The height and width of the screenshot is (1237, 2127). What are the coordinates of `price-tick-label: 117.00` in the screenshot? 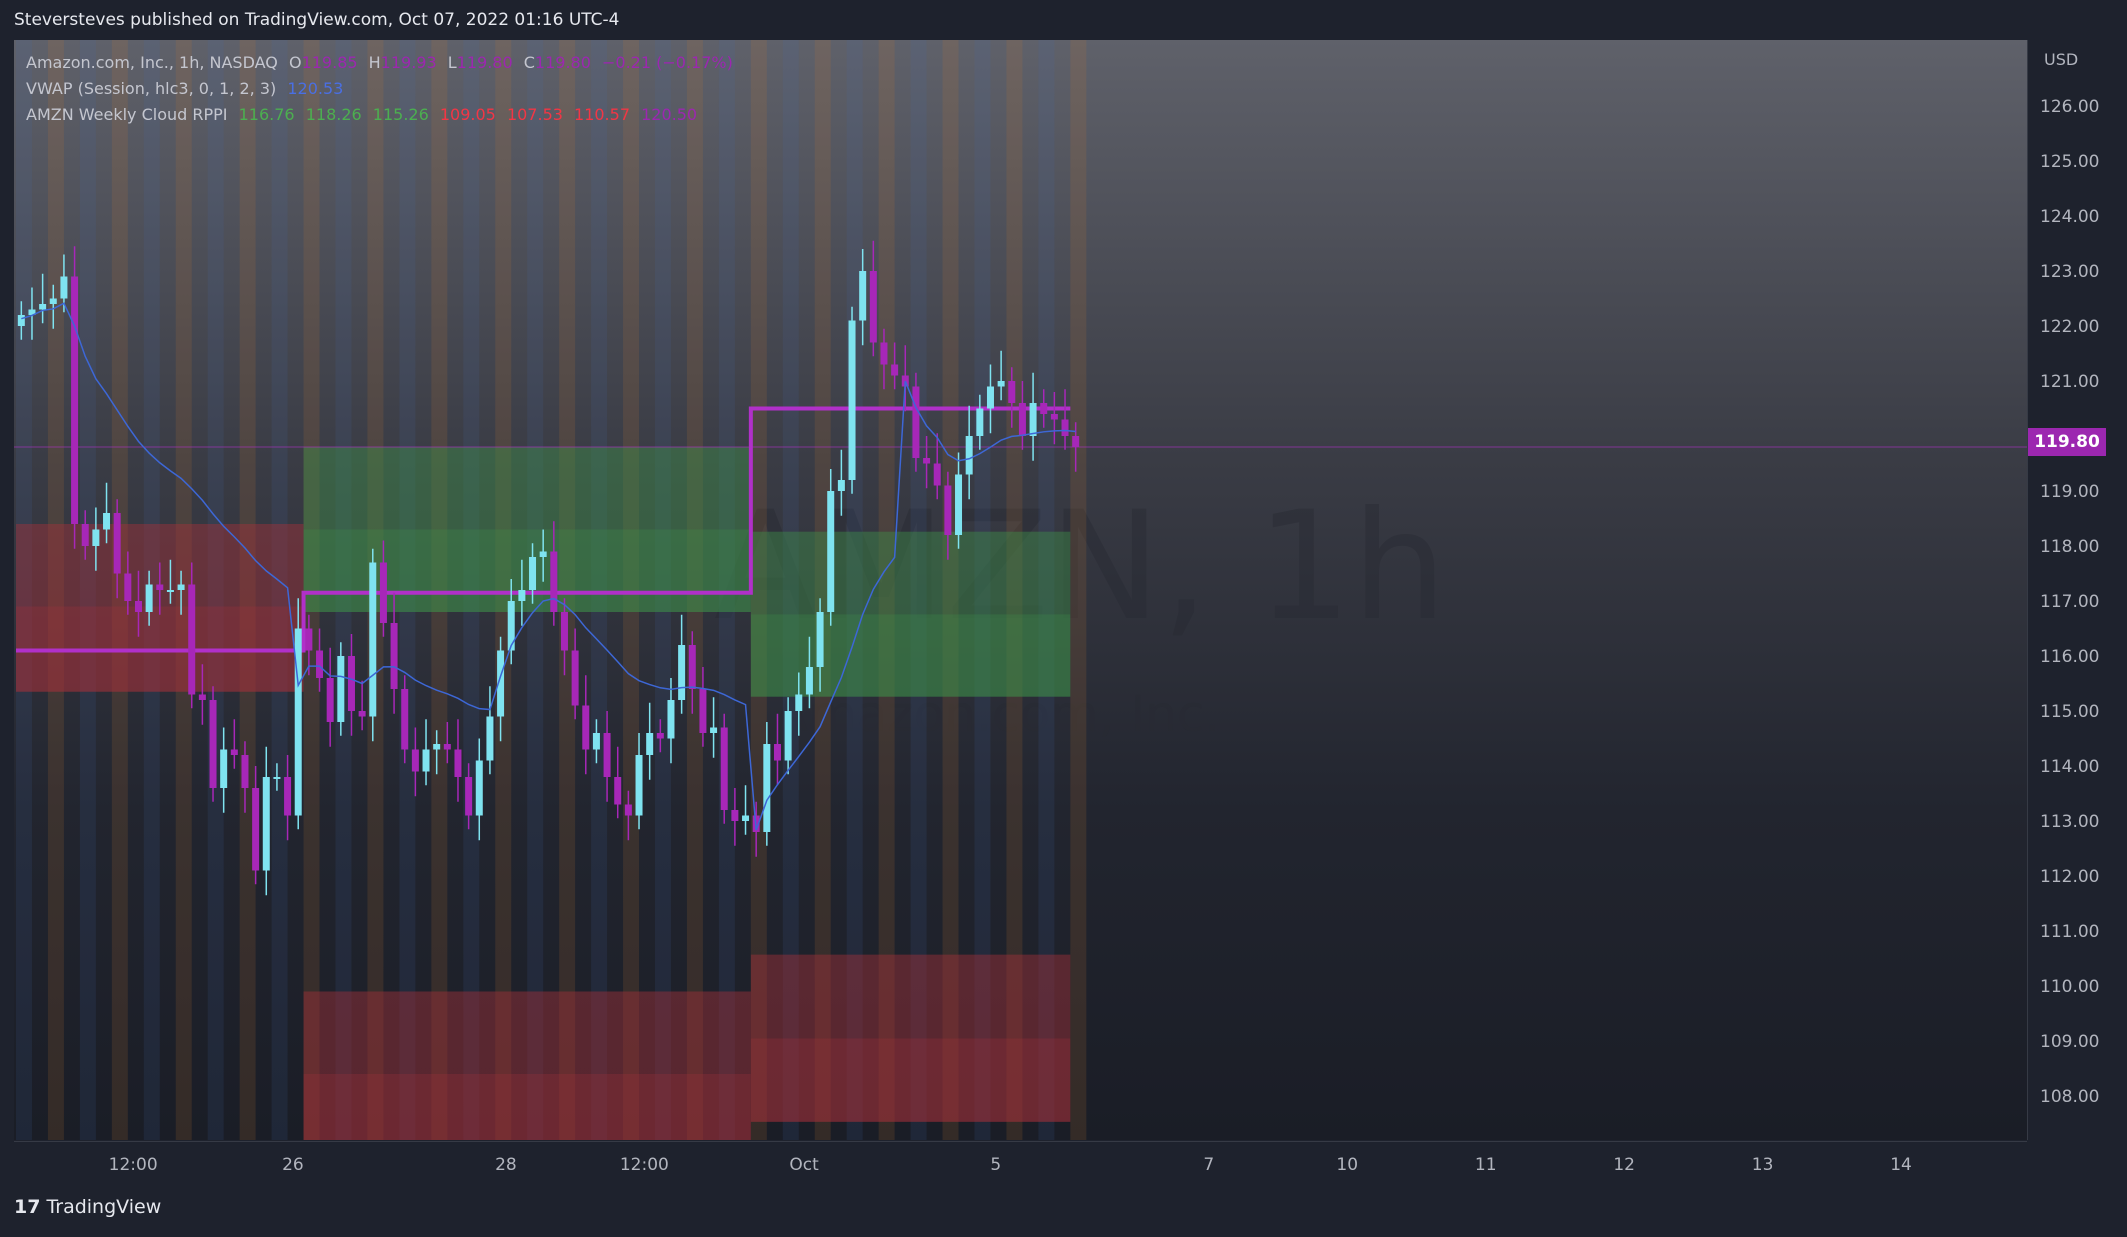 It's located at (2069, 602).